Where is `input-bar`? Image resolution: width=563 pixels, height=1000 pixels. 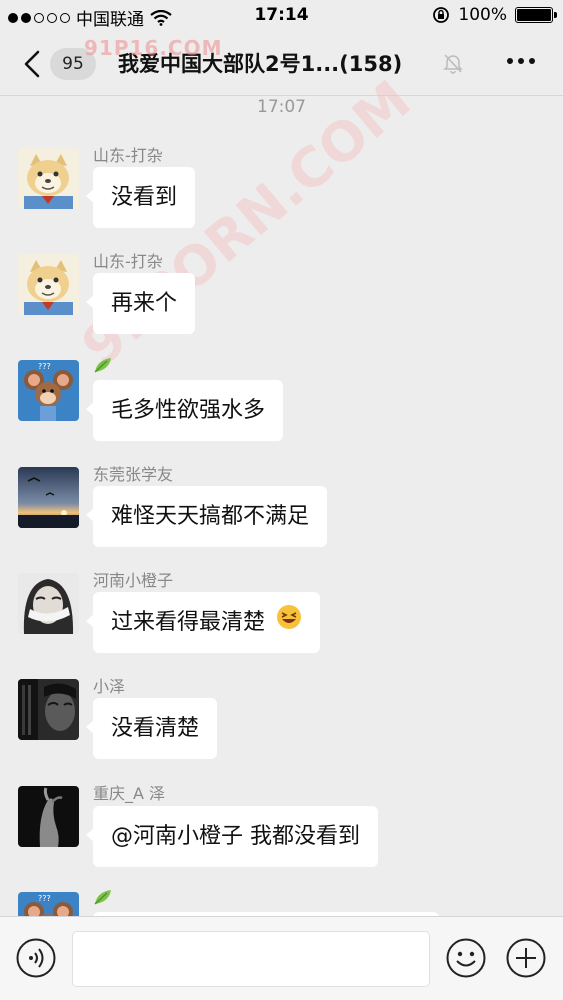
input-bar is located at coordinates (281, 958).